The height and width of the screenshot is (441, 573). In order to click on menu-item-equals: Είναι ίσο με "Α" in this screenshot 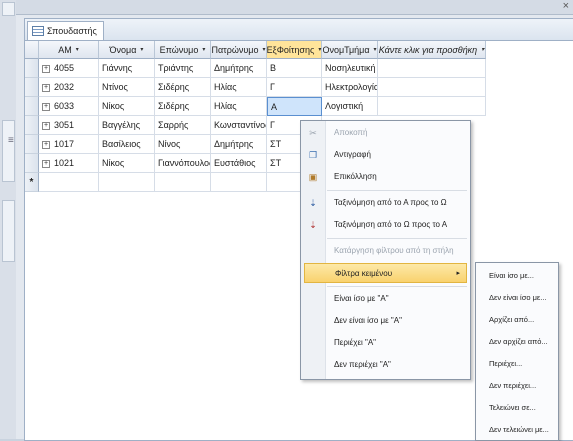, I will do `click(385, 299)`.